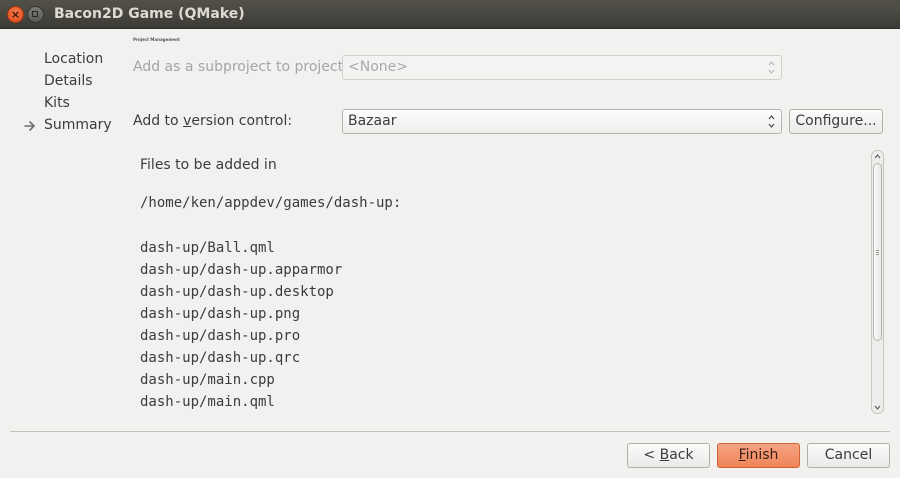 This screenshot has width=900, height=478. I want to click on finish-button: Finish, so click(758, 455).